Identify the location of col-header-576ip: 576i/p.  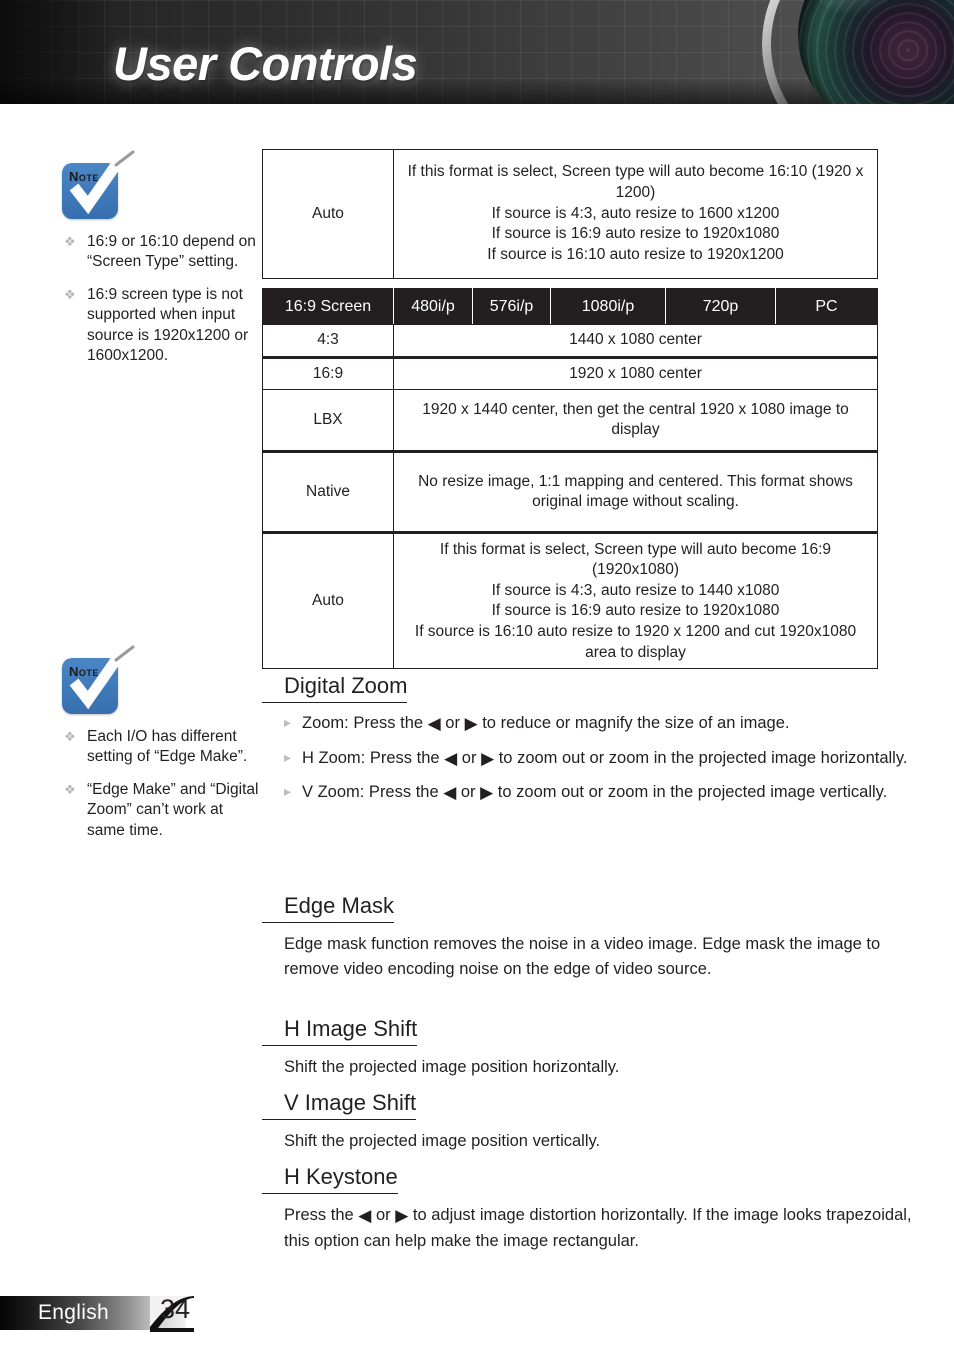
(511, 306).